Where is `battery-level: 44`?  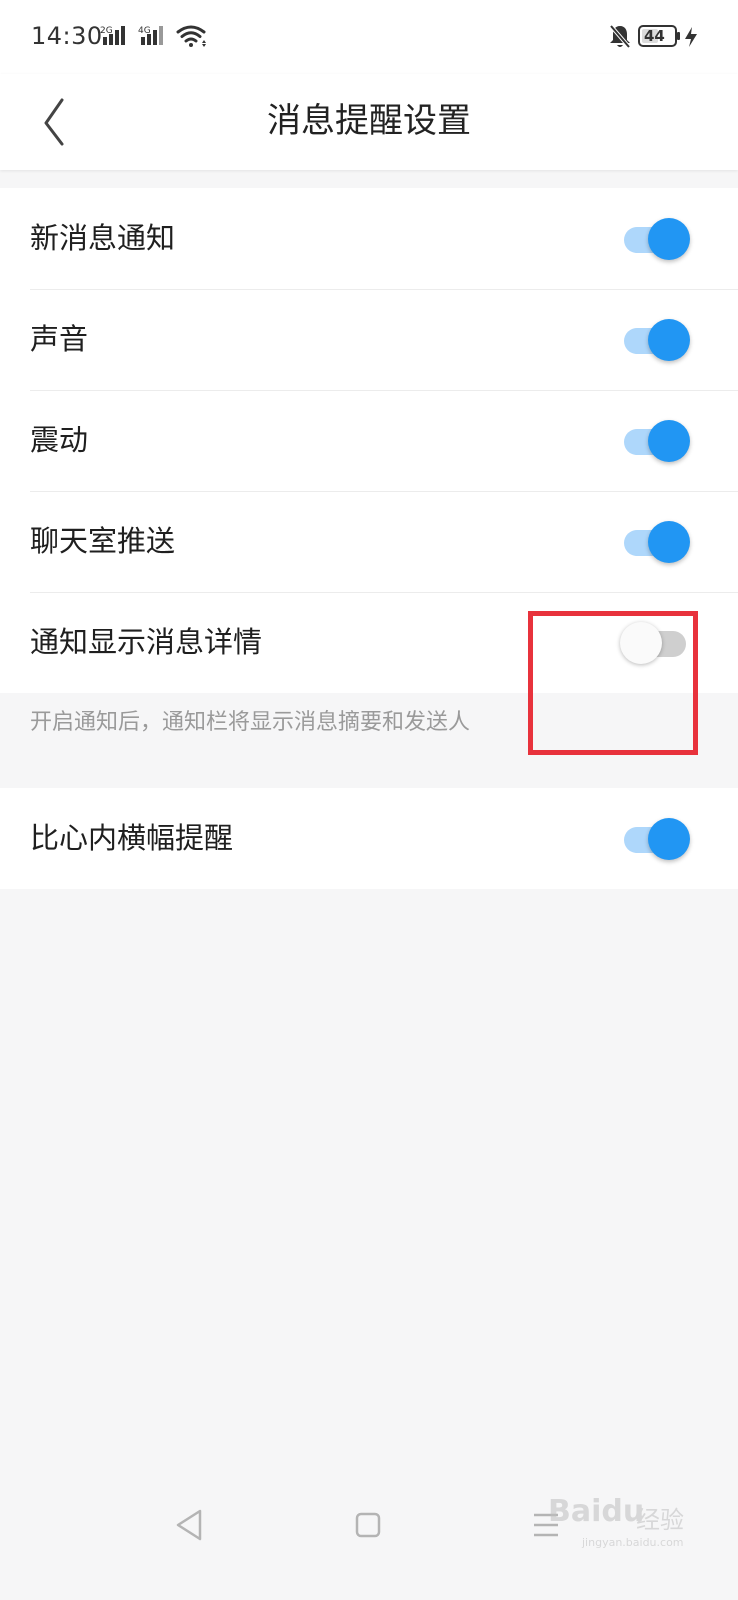 battery-level: 44 is located at coordinates (654, 36).